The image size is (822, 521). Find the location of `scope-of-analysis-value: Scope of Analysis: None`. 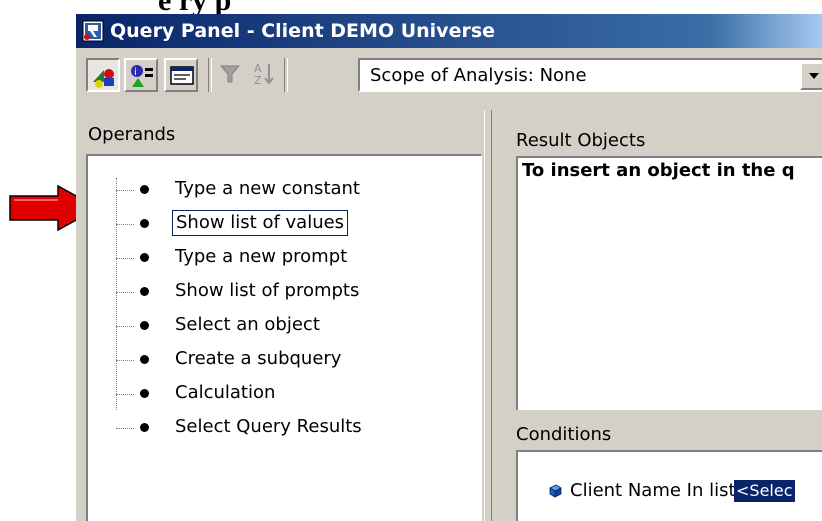

scope-of-analysis-value: Scope of Analysis: None is located at coordinates (478, 75).